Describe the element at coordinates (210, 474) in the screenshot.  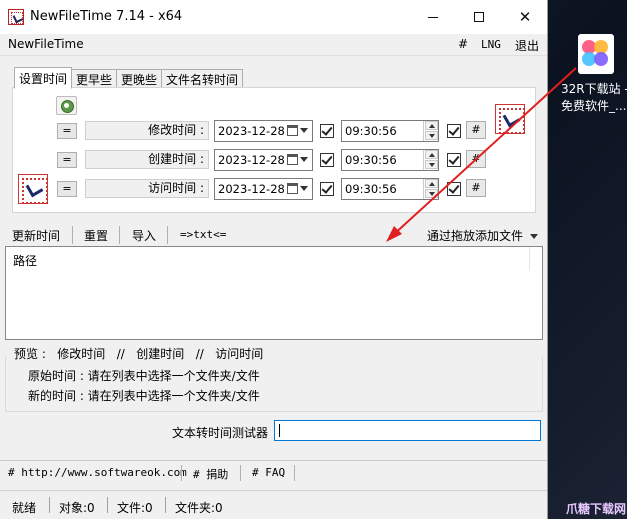
I see `donate-link: # 捐助` at that location.